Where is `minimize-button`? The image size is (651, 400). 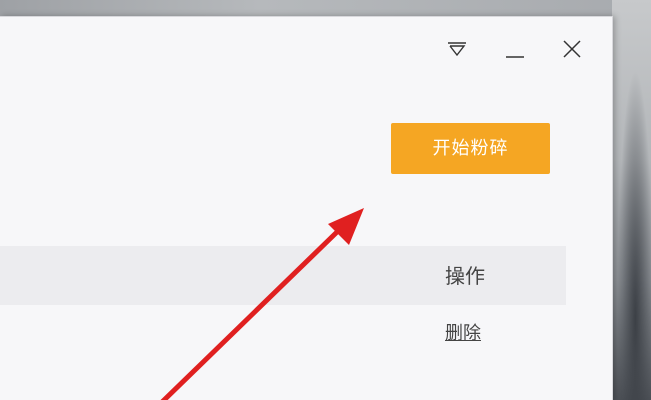 minimize-button is located at coordinates (515, 49).